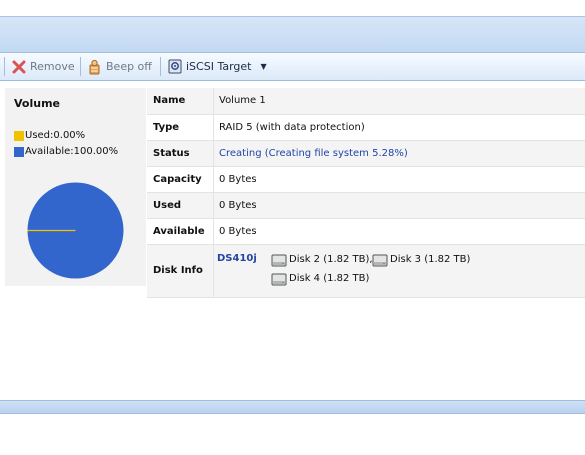 The width and height of the screenshot is (585, 455). I want to click on window-header-band, so click(292, 34).